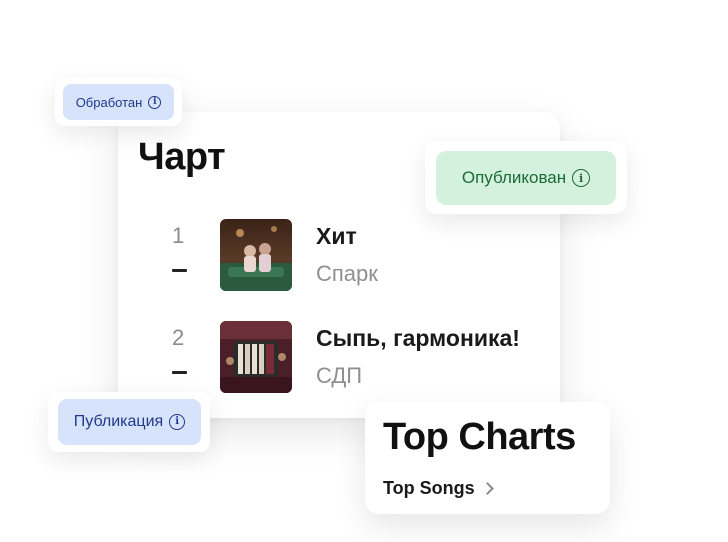 Image resolution: width=728 pixels, height=542 pixels. What do you see at coordinates (347, 274) in the screenshot?
I see `track-artist: Спарк` at bounding box center [347, 274].